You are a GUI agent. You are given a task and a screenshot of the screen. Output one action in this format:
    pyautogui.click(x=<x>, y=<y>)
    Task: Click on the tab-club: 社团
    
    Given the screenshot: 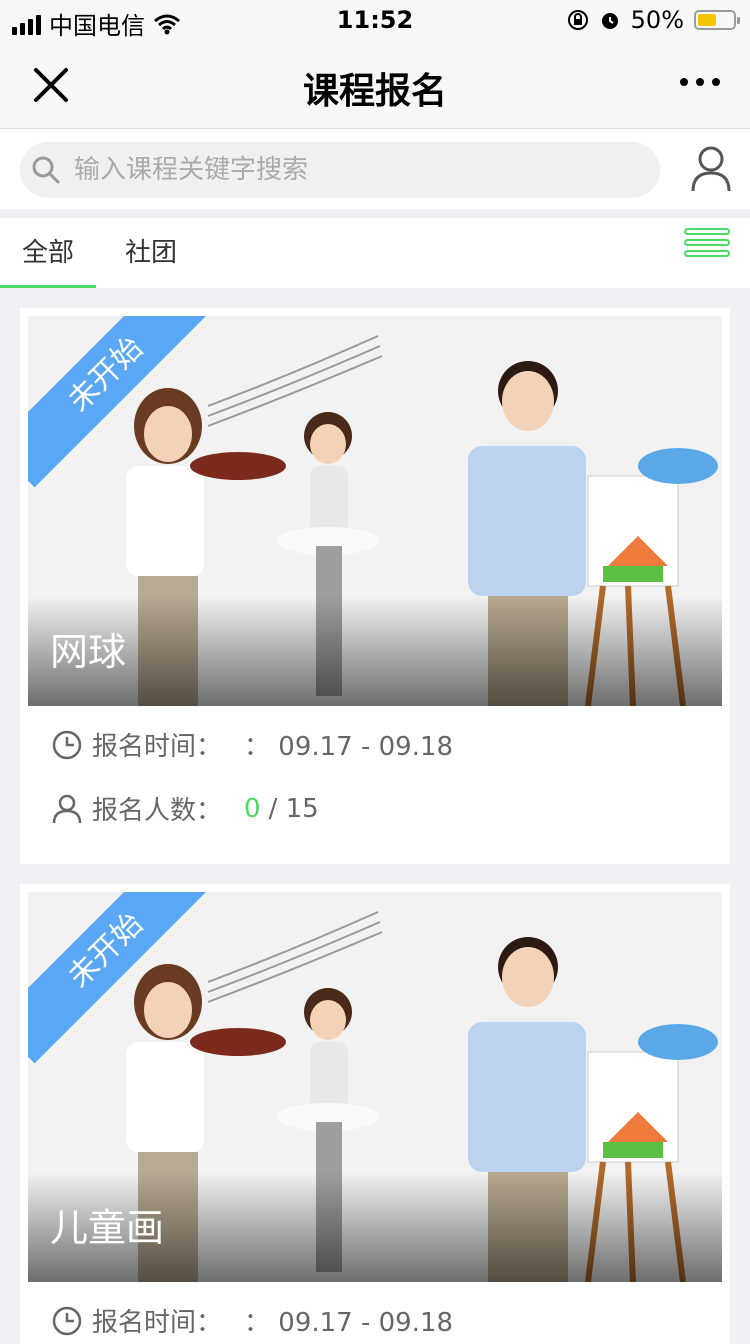 What is the action you would take?
    pyautogui.click(x=151, y=250)
    